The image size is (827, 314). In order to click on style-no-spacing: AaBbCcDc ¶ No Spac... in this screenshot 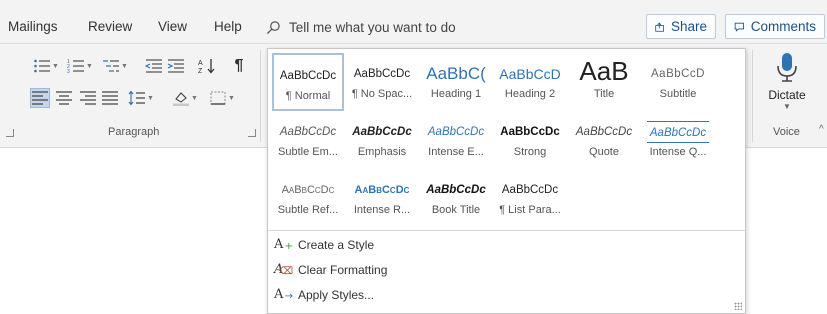, I will do `click(382, 82)`.